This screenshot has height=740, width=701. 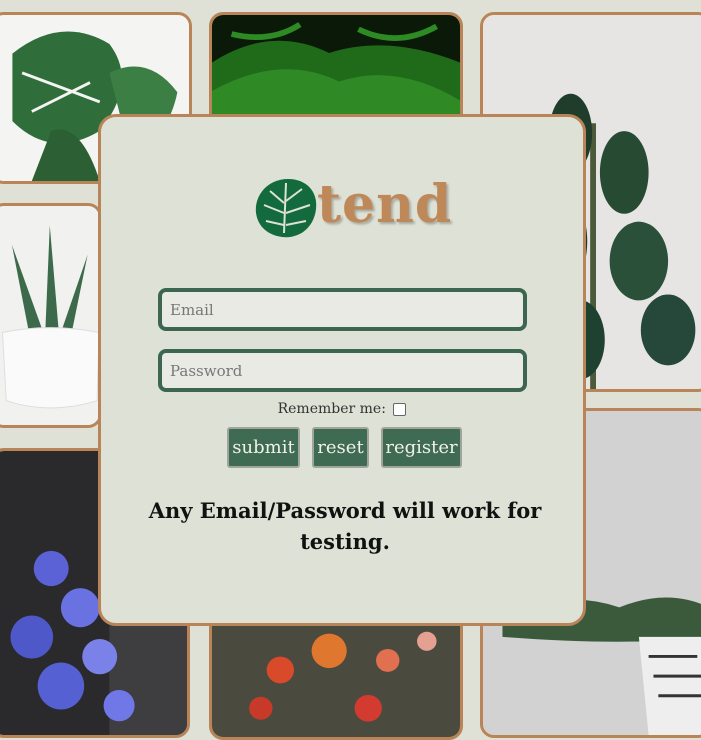 I want to click on gallery-photo-succulent, so click(x=51, y=315).